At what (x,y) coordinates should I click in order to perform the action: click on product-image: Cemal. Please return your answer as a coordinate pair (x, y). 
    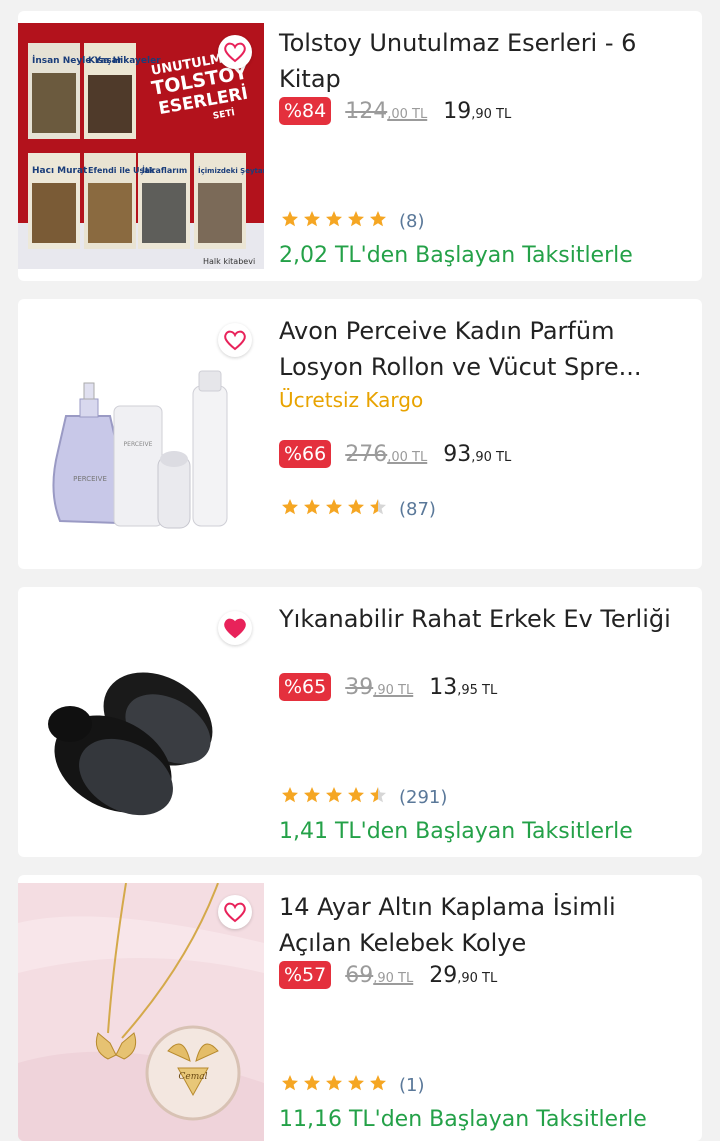
    Looking at the image, I should click on (141, 1012).